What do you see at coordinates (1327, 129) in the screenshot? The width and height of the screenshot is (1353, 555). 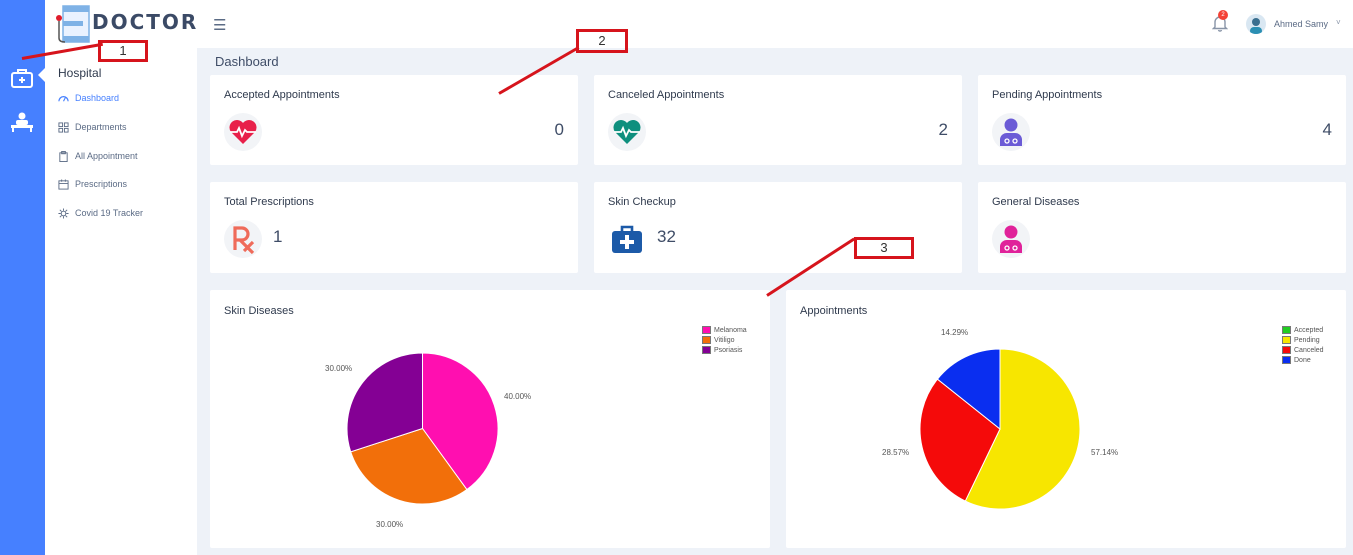 I see `card-value: 4` at bounding box center [1327, 129].